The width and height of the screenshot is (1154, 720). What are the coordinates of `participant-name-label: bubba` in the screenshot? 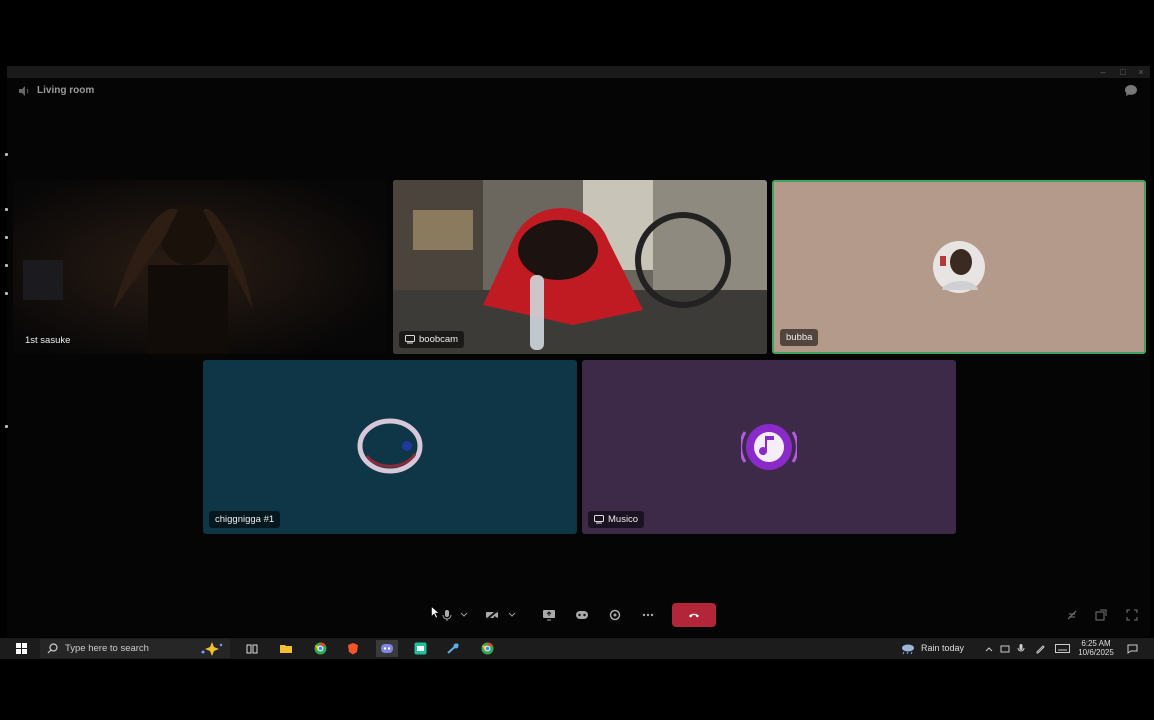 It's located at (799, 337).